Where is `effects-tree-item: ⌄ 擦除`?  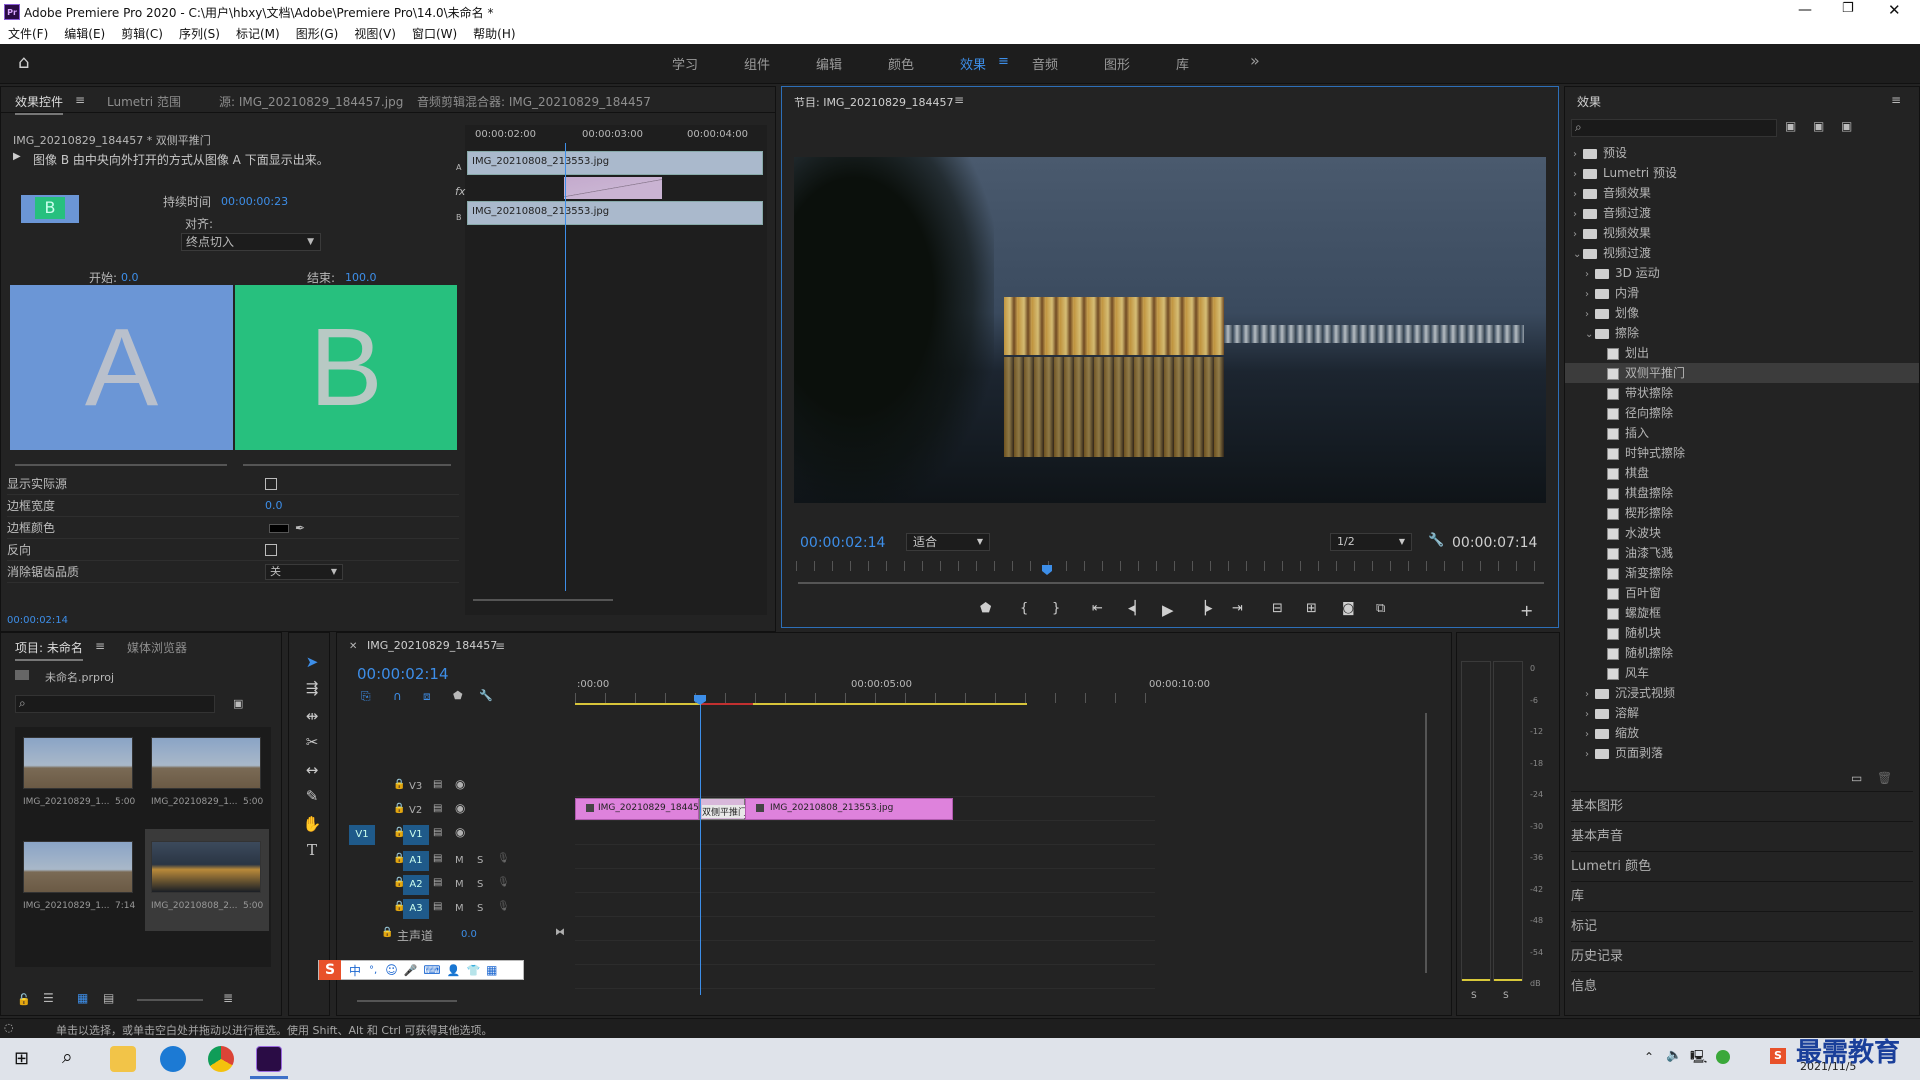
effects-tree-item: ⌄ 擦除 is located at coordinates (1742, 333).